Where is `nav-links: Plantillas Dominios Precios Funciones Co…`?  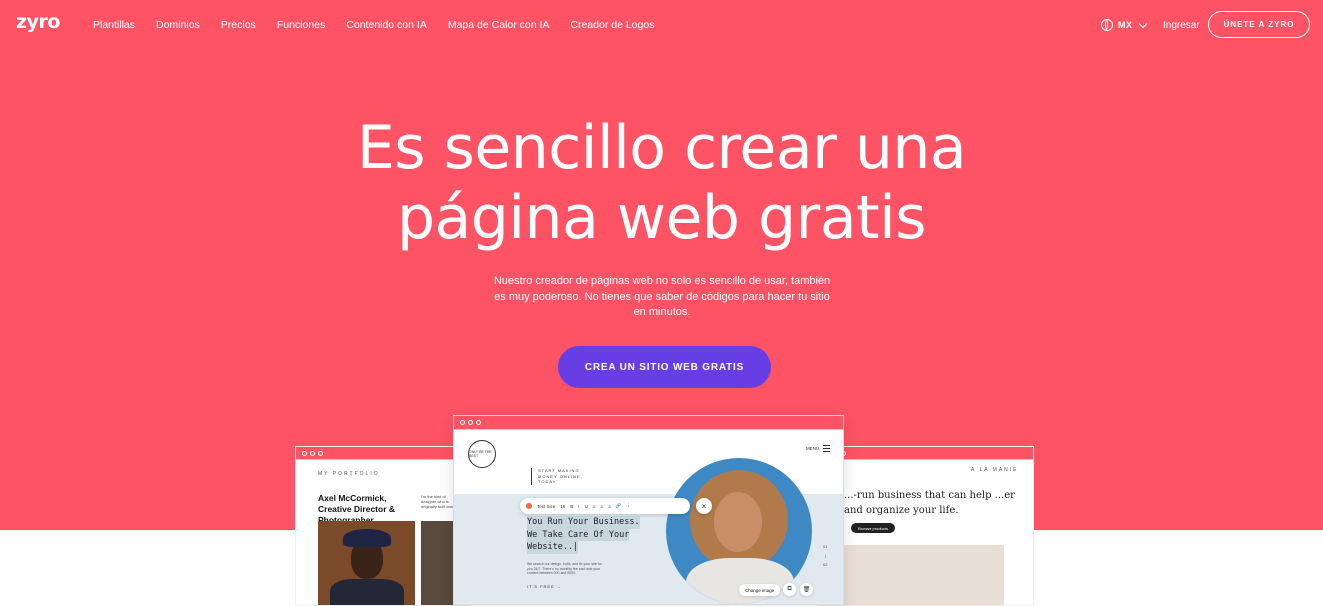 nav-links: Plantillas Dominios Precios Funciones Co… is located at coordinates (384, 25).